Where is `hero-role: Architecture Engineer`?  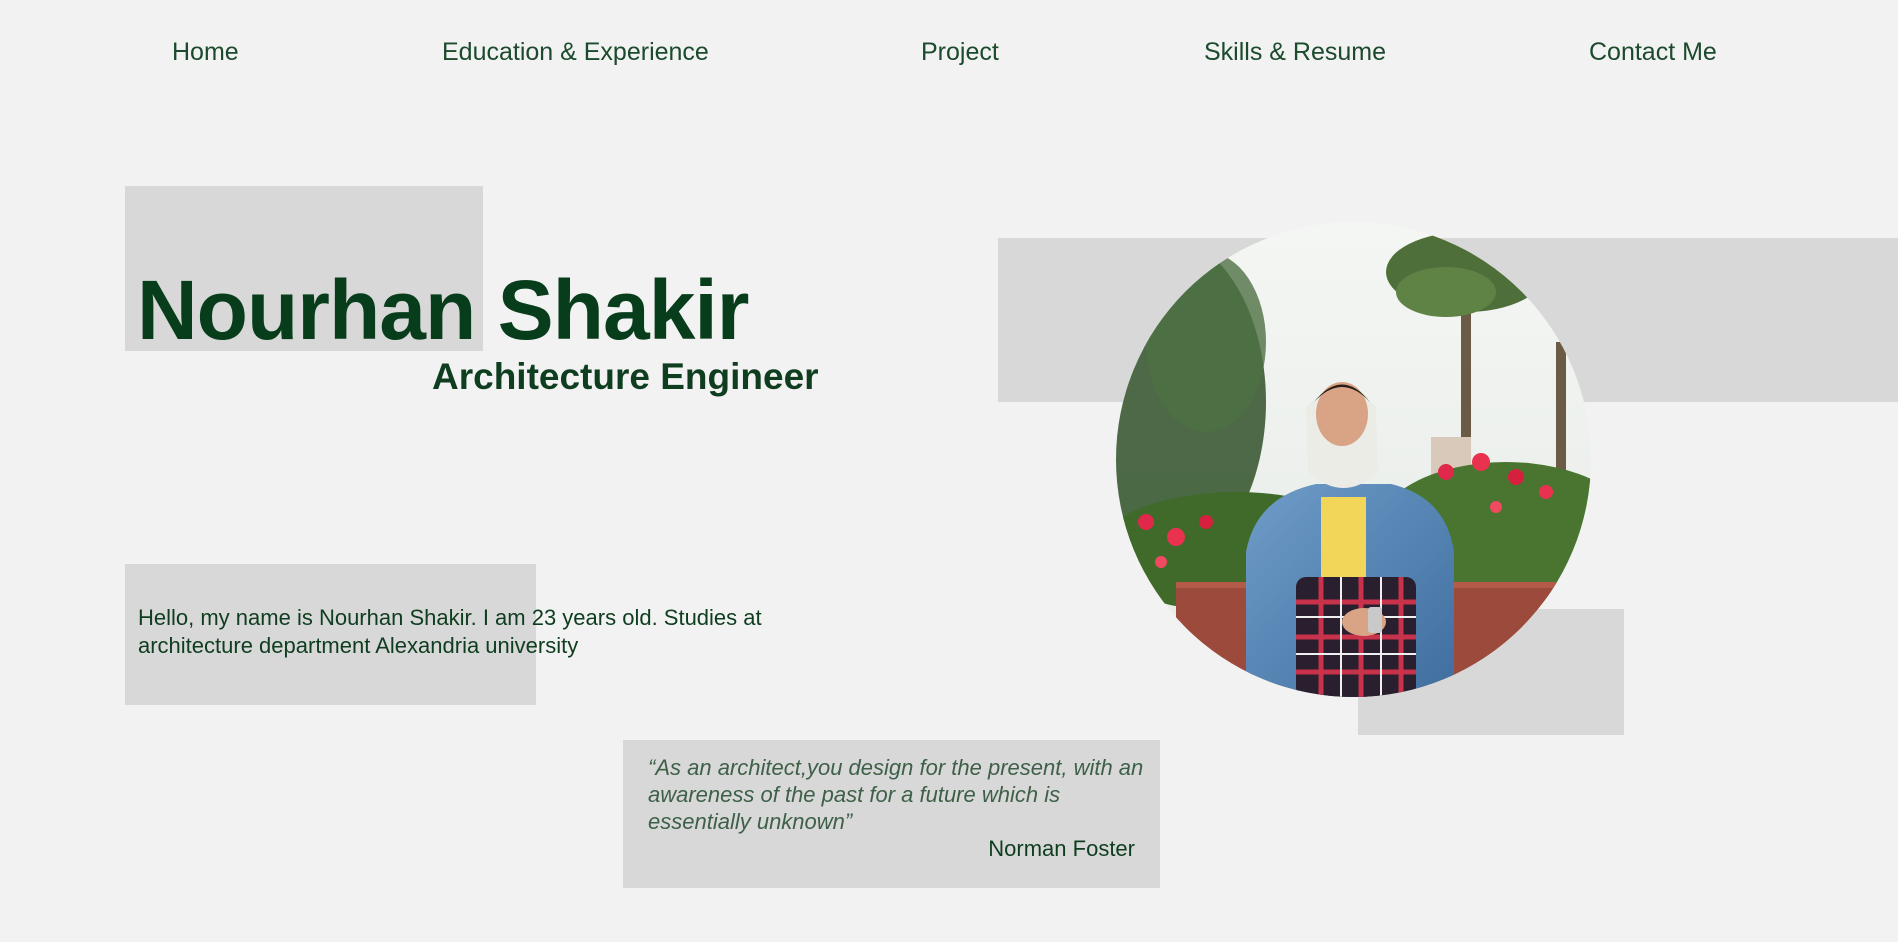
hero-role: Architecture Engineer is located at coordinates (625, 376).